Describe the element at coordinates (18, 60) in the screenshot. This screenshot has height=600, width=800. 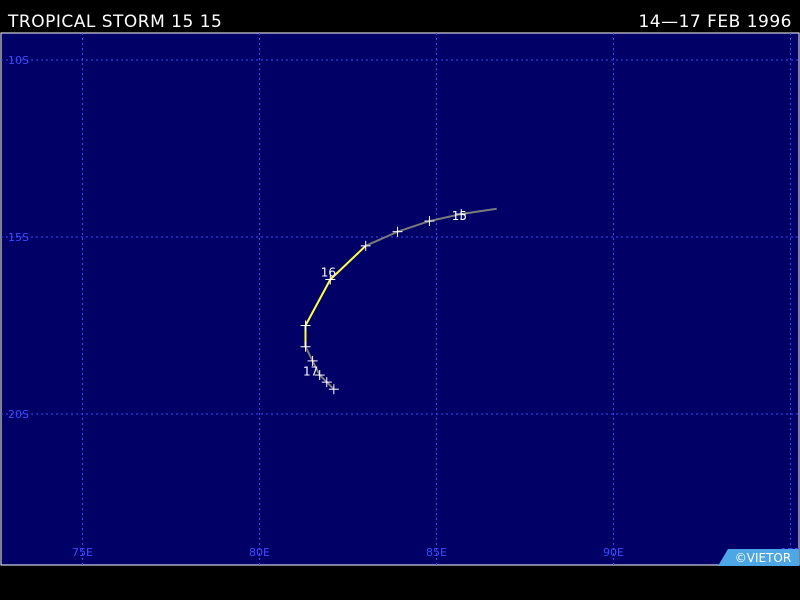
I see `latitude-label: 10S` at that location.